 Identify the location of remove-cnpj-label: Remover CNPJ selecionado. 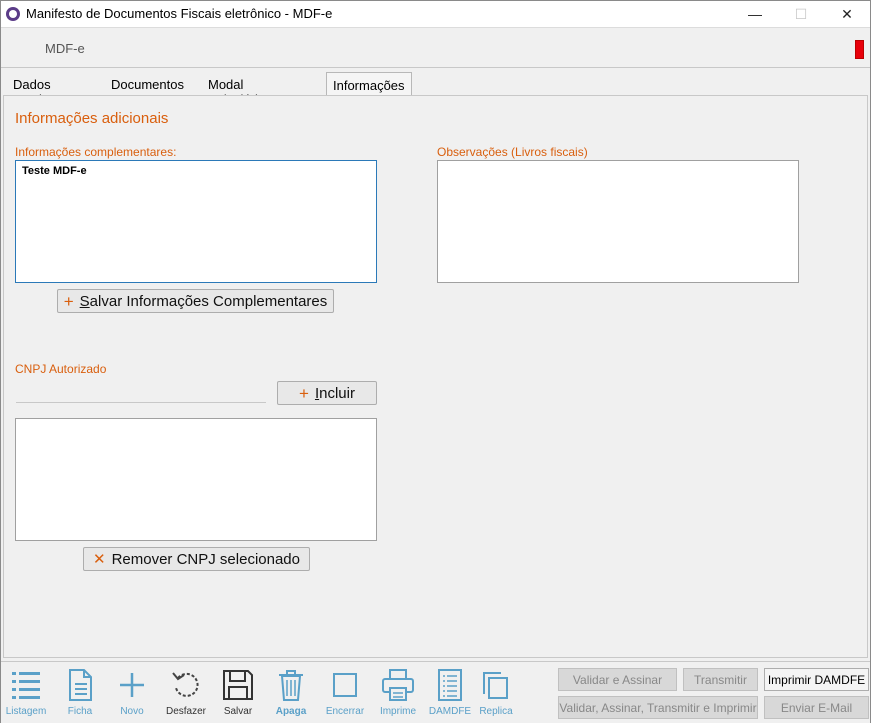
(205, 559).